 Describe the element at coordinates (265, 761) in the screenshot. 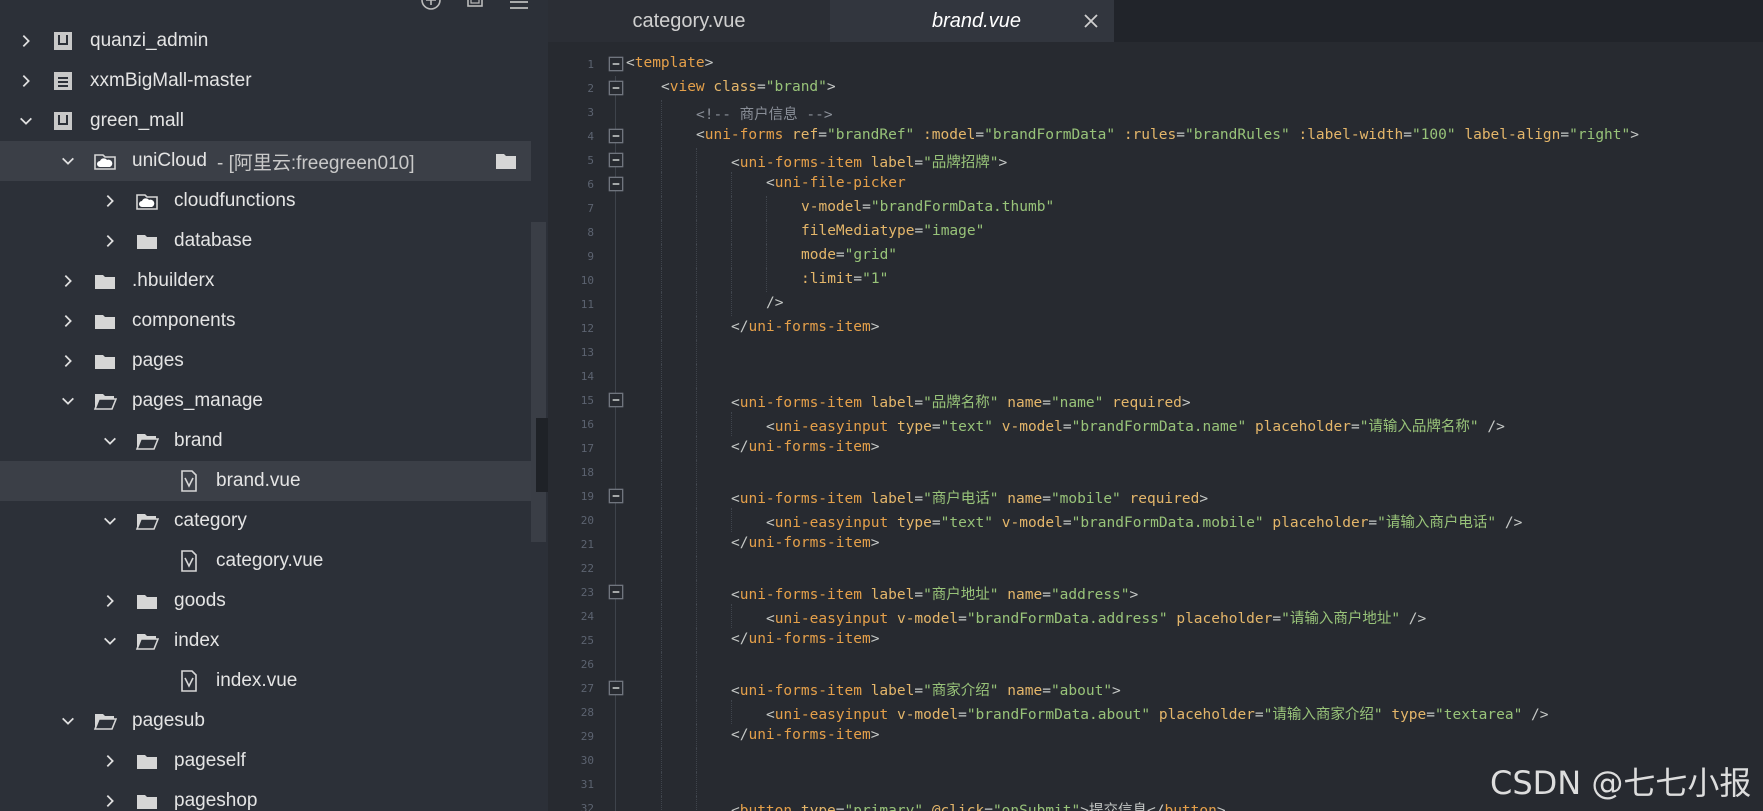

I see `tree-folder-item: pageself` at that location.